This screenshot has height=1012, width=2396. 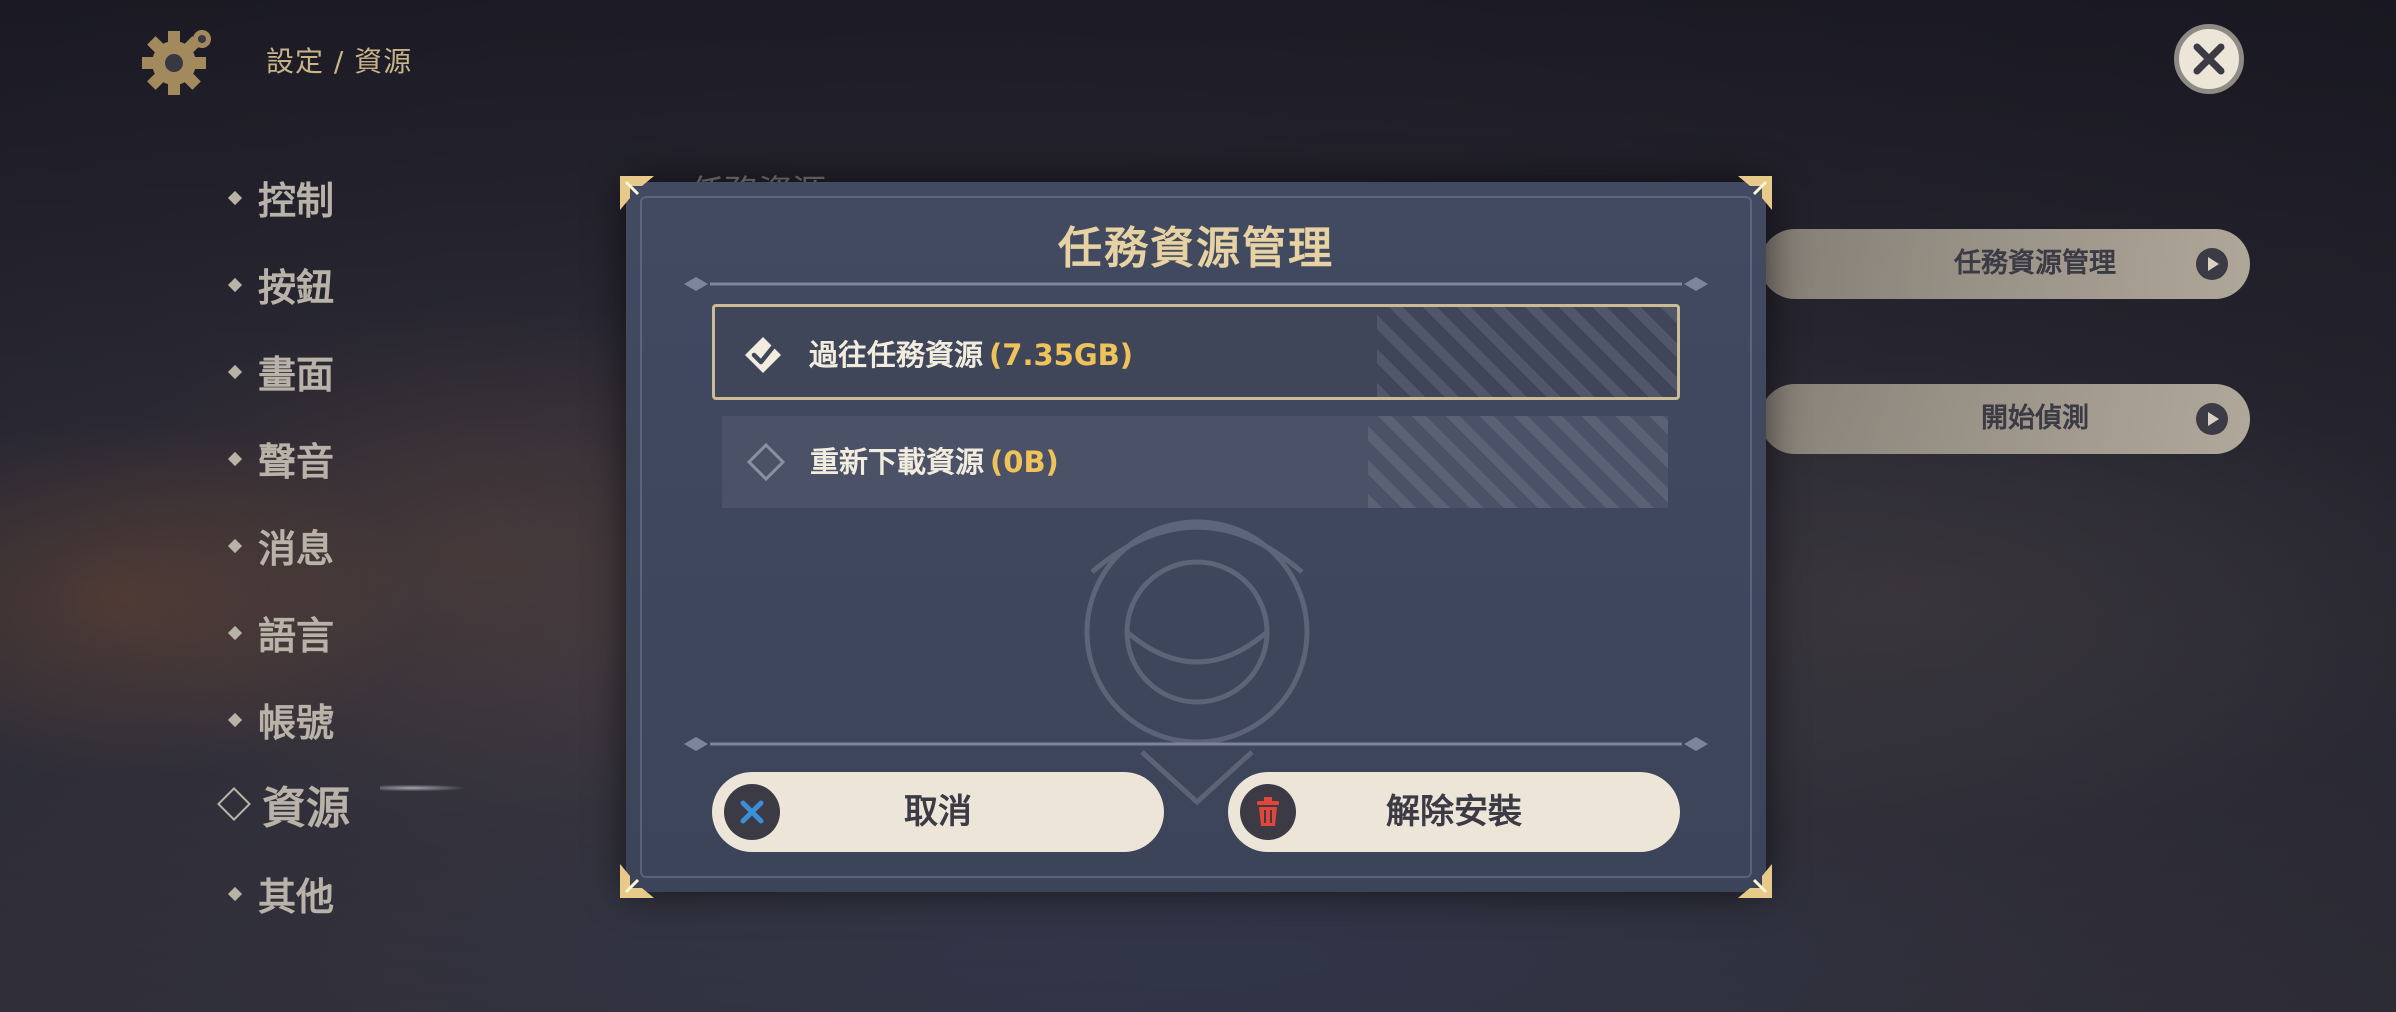 I want to click on checkbox-empty-icon, so click(x=766, y=462).